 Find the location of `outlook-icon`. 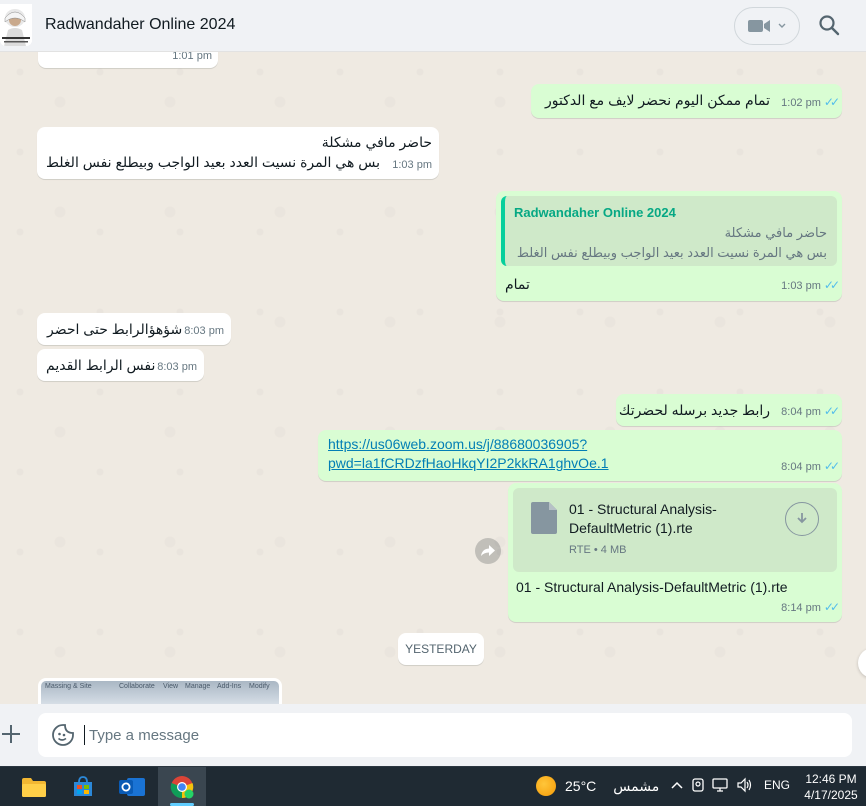

outlook-icon is located at coordinates (132, 787).